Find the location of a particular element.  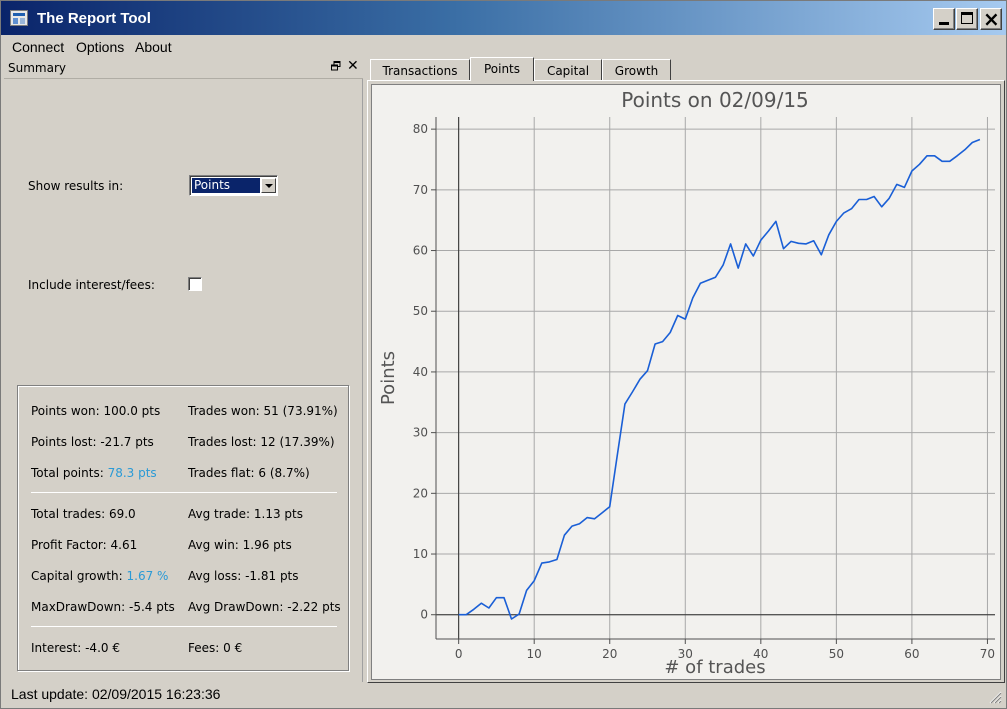

y-tick-label: 70 is located at coordinates (420, 190).